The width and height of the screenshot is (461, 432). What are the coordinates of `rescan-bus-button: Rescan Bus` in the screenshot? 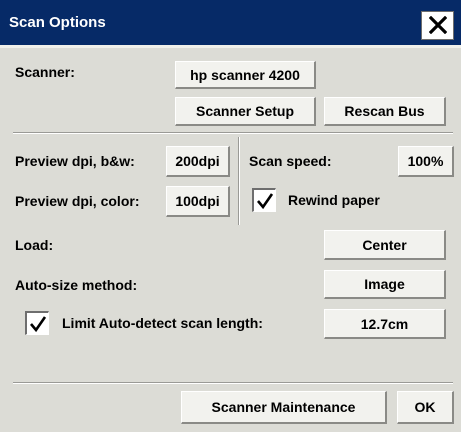 It's located at (385, 111).